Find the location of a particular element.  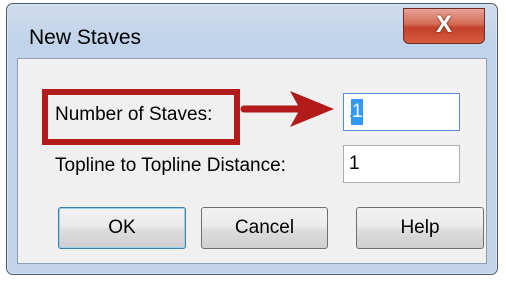

topline-distance-label: Topline to Topline Distance: is located at coordinates (170, 165).